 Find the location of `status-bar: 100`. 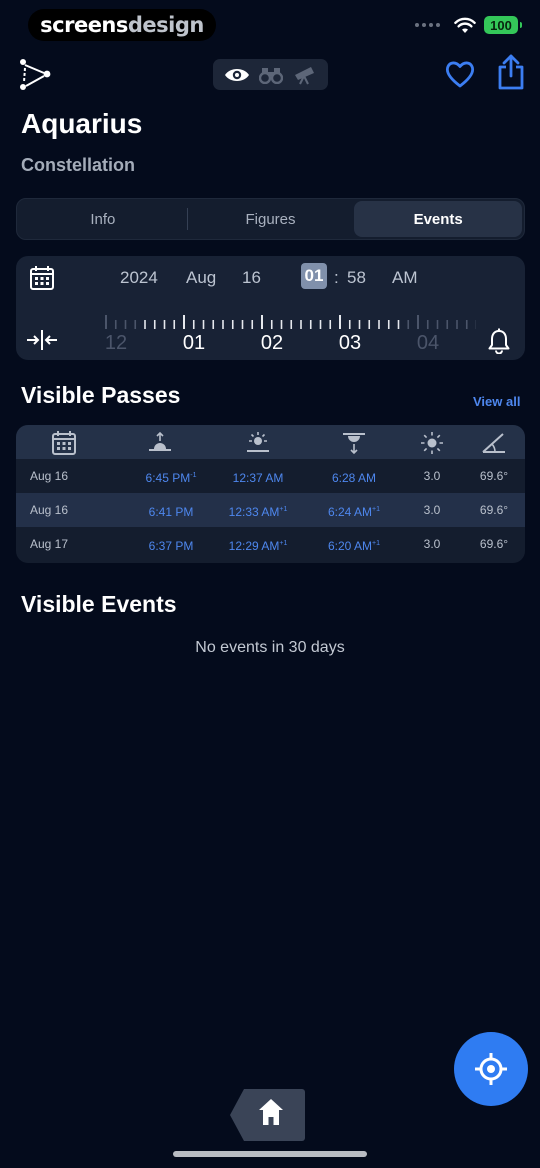

status-bar: 100 is located at coordinates (468, 25).